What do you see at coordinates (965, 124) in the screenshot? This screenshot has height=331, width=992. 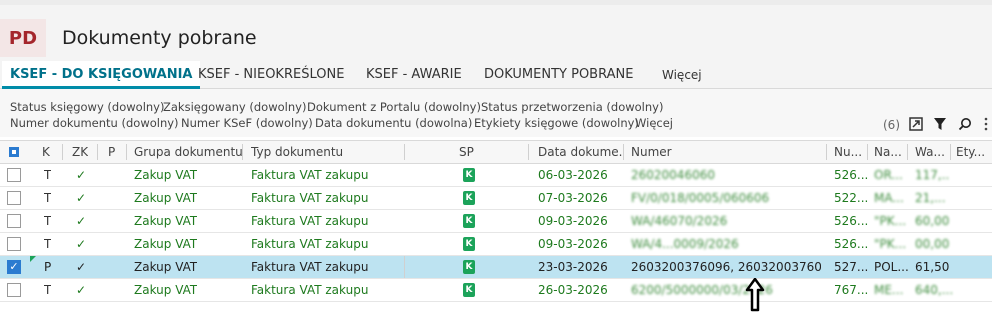 I see `search-icon` at bounding box center [965, 124].